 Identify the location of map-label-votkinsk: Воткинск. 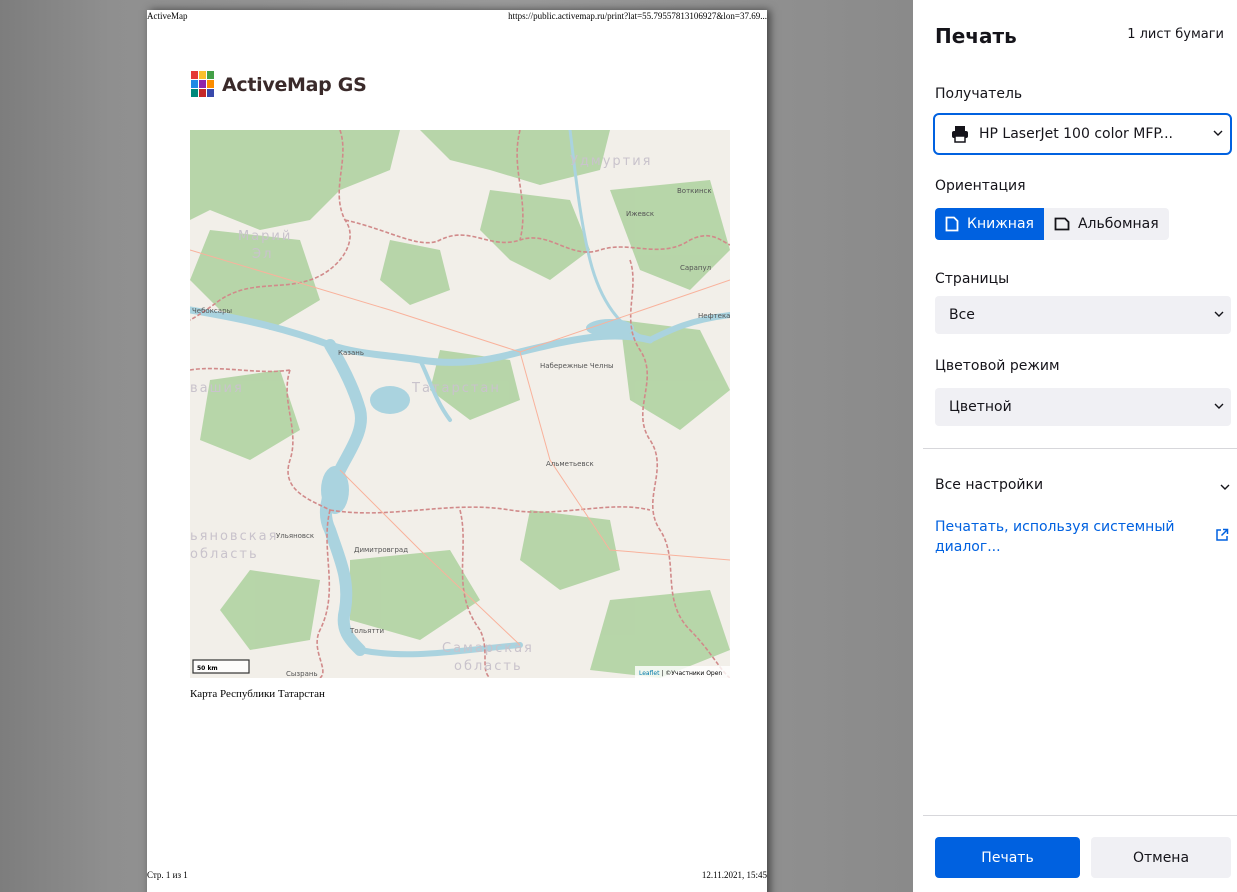
(694, 191).